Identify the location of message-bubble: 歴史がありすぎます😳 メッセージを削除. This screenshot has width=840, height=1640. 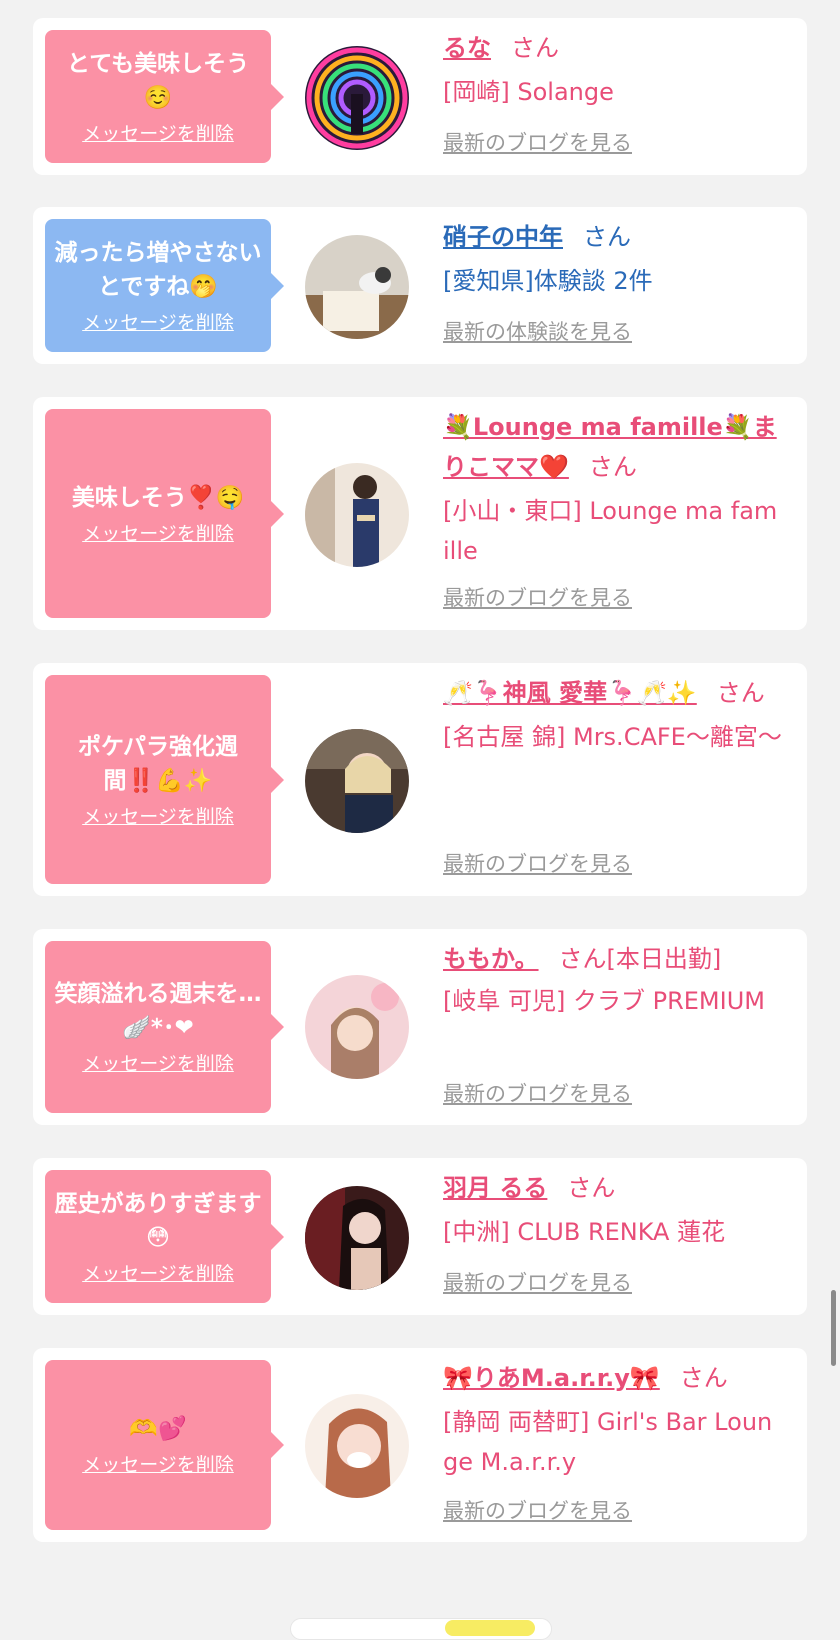
(164, 1236).